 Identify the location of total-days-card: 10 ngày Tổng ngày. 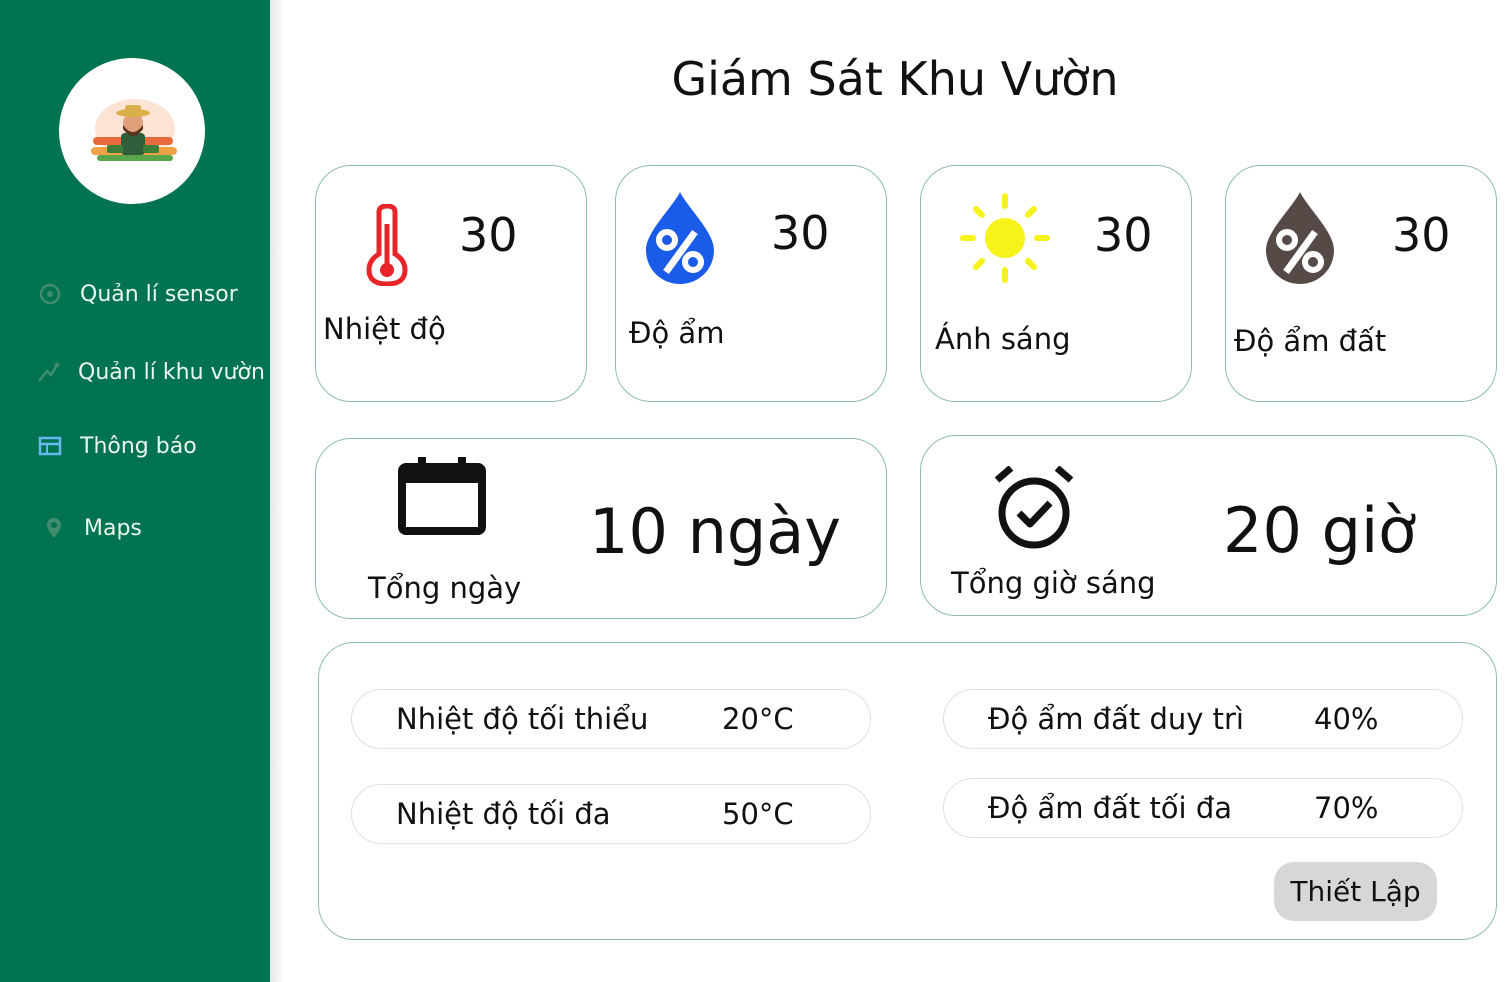
(601, 528).